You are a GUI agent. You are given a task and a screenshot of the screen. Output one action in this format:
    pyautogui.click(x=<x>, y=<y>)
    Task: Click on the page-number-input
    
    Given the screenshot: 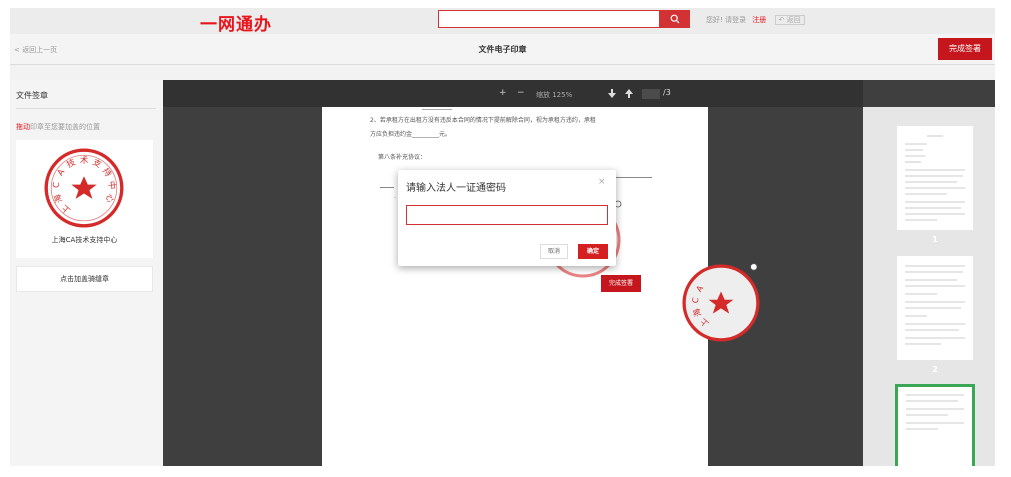 What is the action you would take?
    pyautogui.click(x=651, y=94)
    